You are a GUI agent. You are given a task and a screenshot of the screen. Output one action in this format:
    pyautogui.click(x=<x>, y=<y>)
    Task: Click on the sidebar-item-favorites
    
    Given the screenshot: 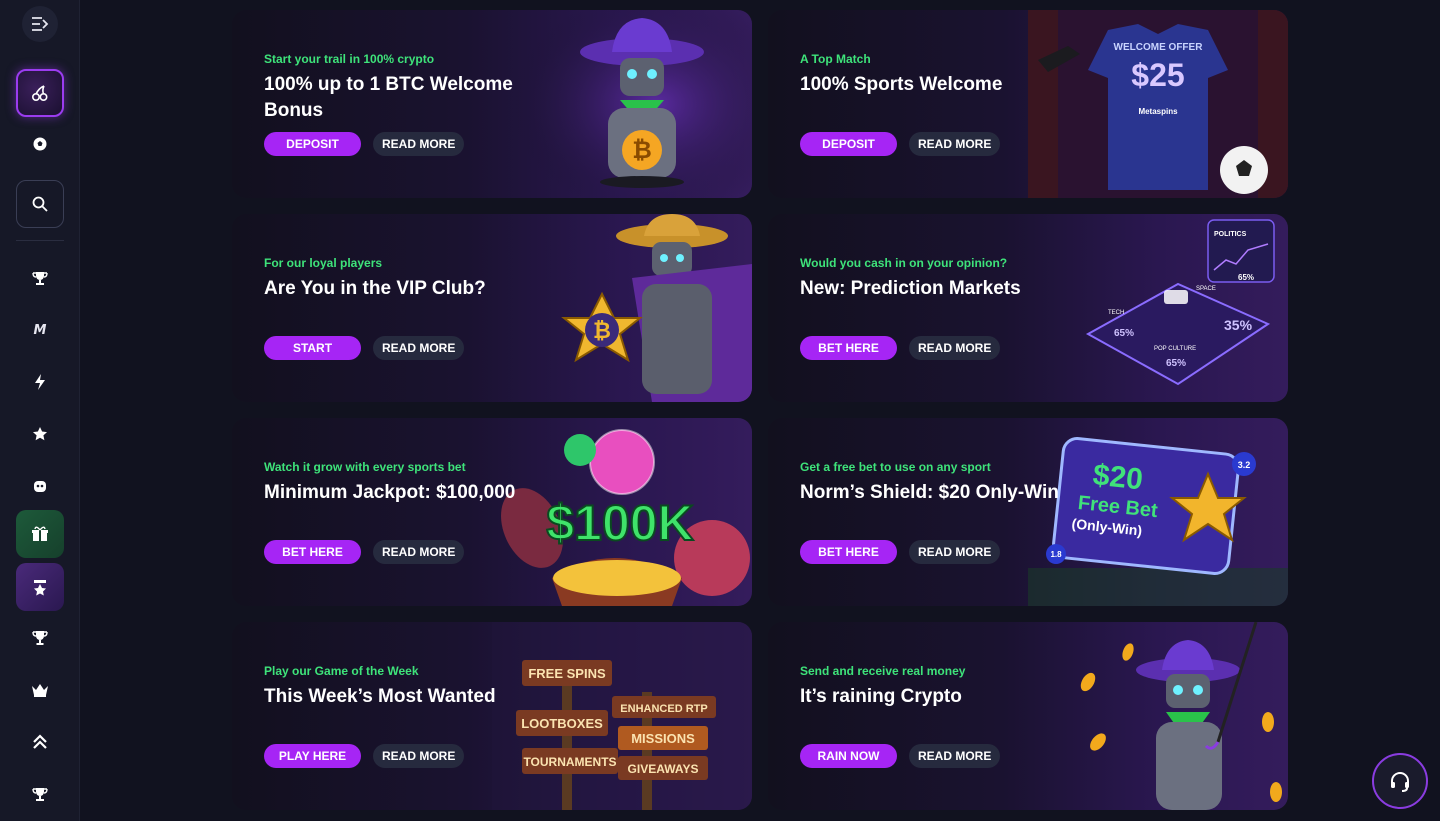 What is the action you would take?
    pyautogui.click(x=40, y=434)
    